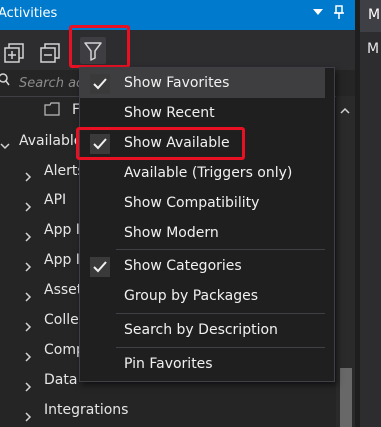 This screenshot has height=427, width=381. What do you see at coordinates (5, 143) in the screenshot?
I see `chevron-down-icon` at bounding box center [5, 143].